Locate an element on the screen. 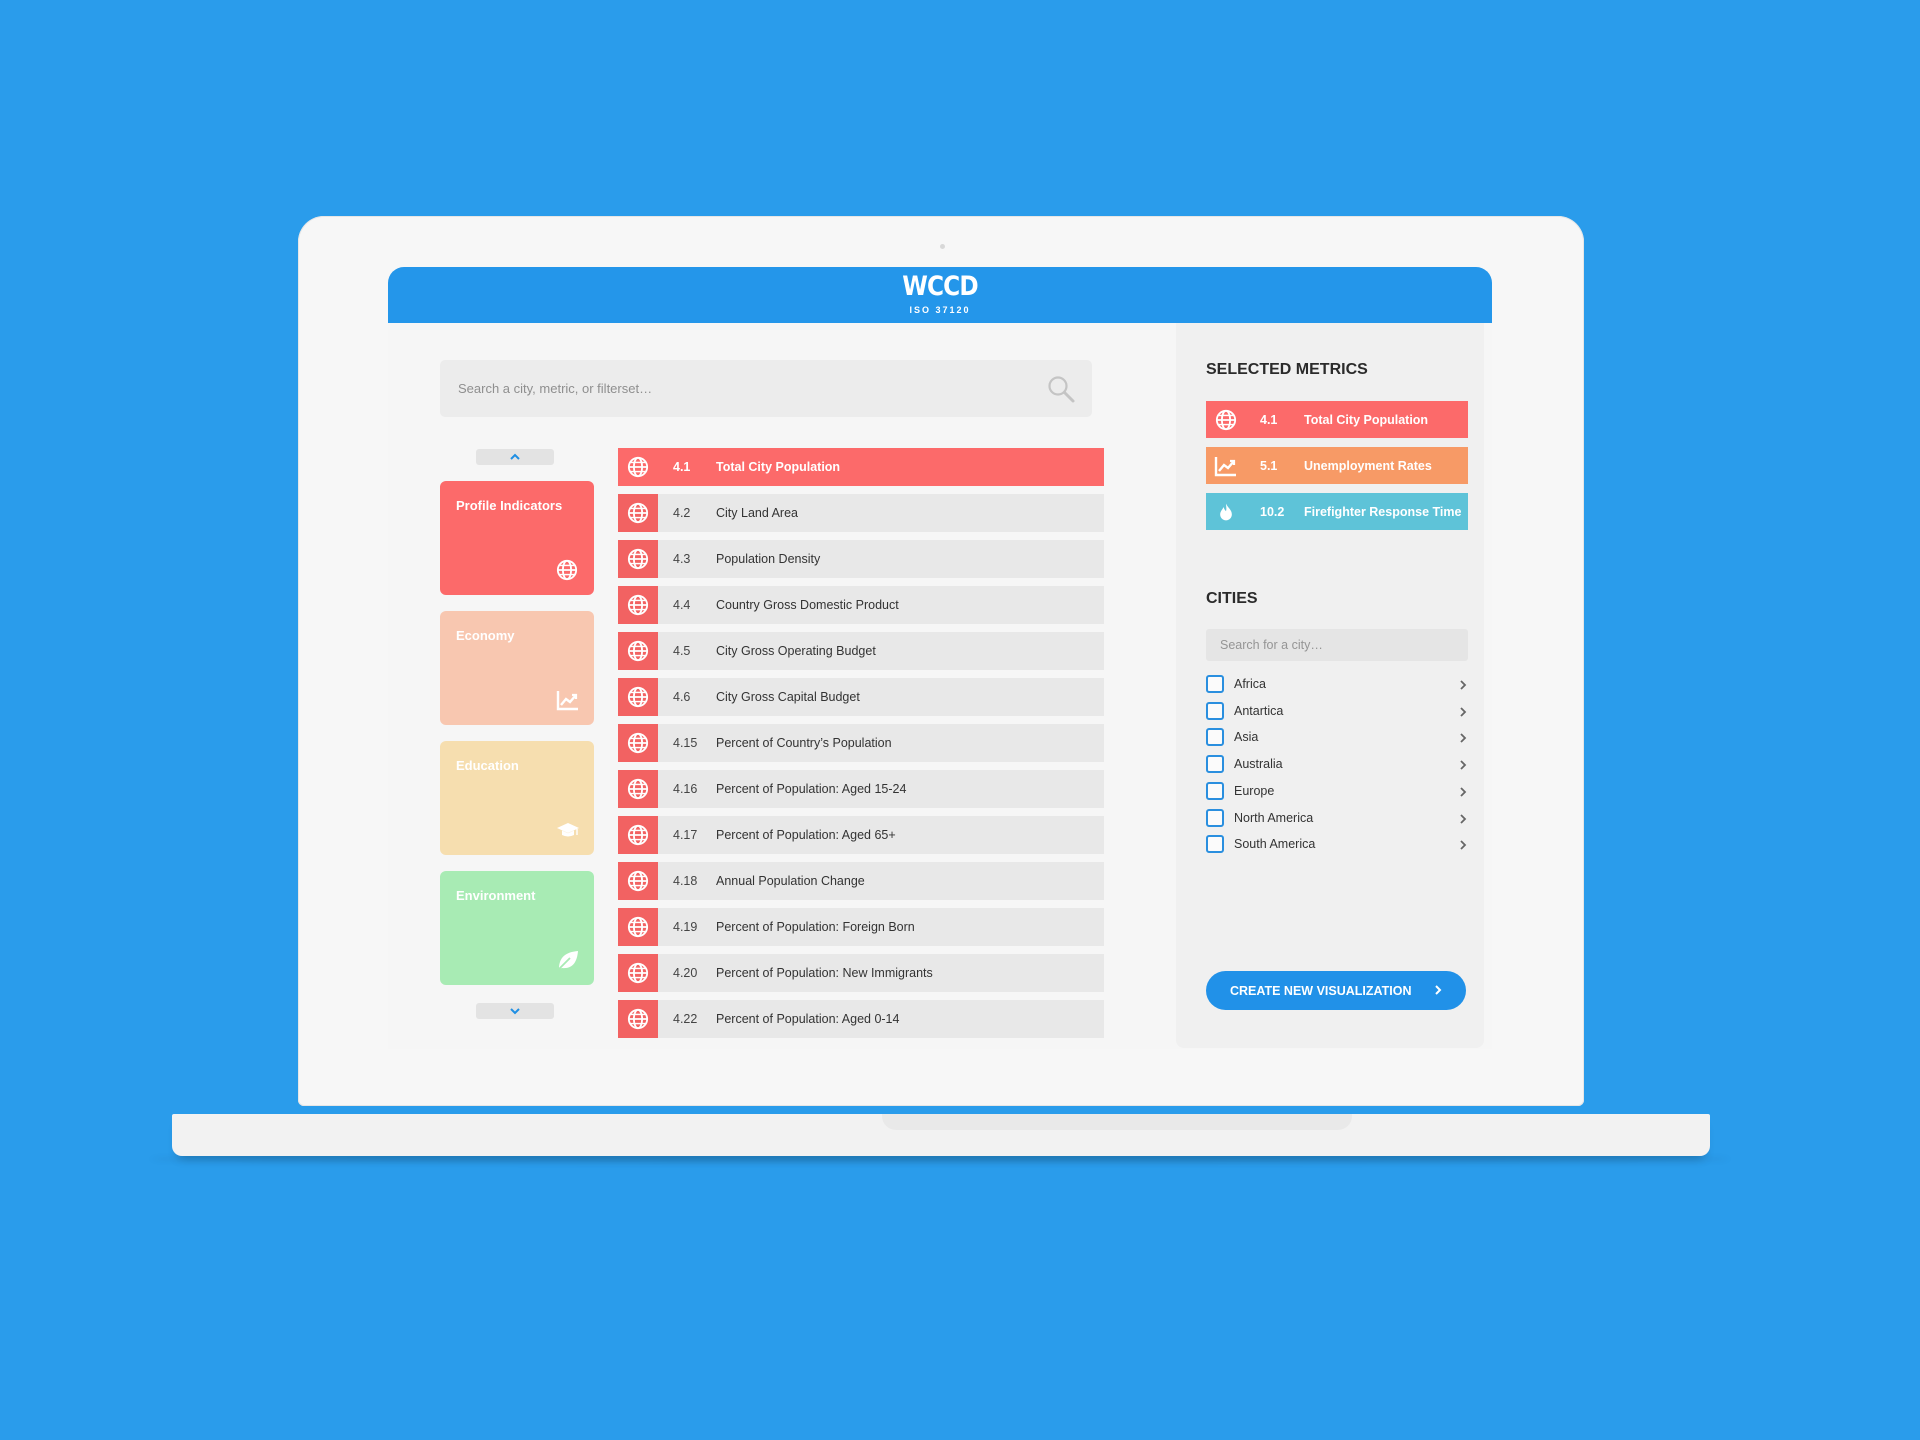 This screenshot has width=1920, height=1440. metric-row: 4.19 Percent of Population: Foreign Born is located at coordinates (861, 927).